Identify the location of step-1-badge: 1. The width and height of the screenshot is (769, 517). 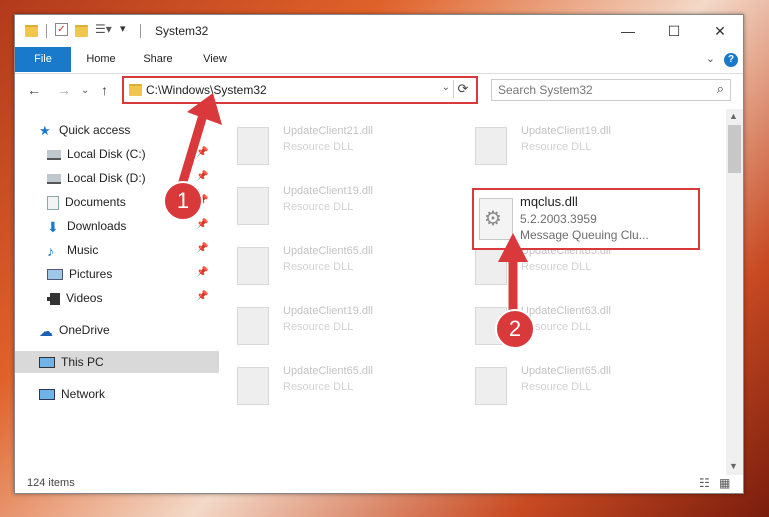
(183, 201).